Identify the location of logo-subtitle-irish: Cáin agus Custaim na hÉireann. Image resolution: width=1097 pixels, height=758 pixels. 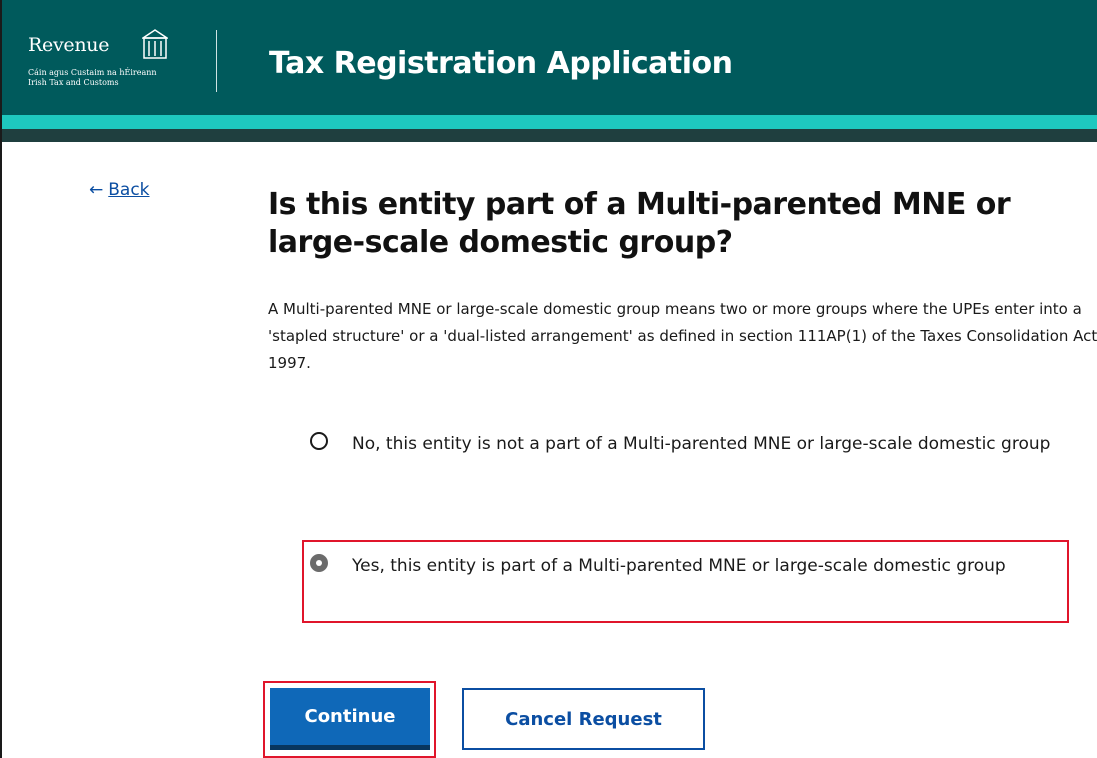
(92, 72).